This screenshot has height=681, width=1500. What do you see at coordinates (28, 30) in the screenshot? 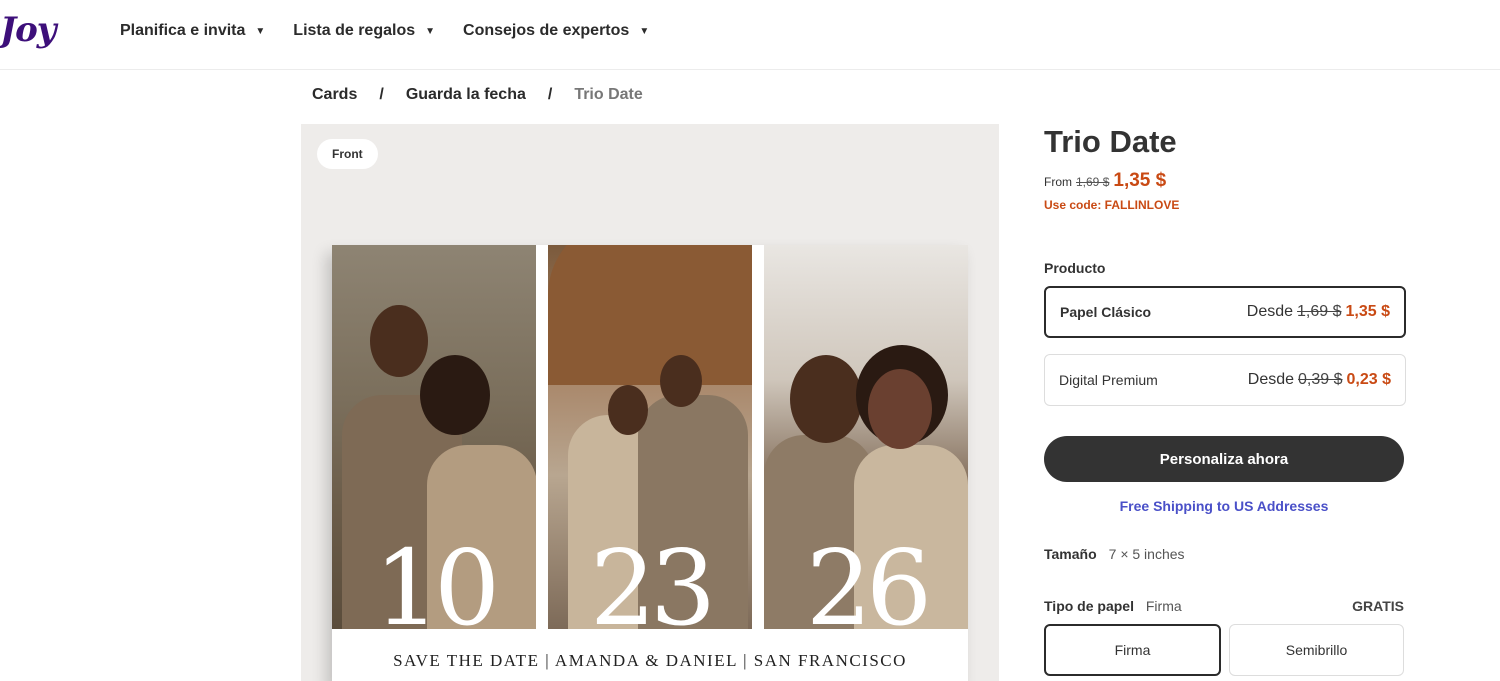
I see `joy-logo: Joy` at bounding box center [28, 30].